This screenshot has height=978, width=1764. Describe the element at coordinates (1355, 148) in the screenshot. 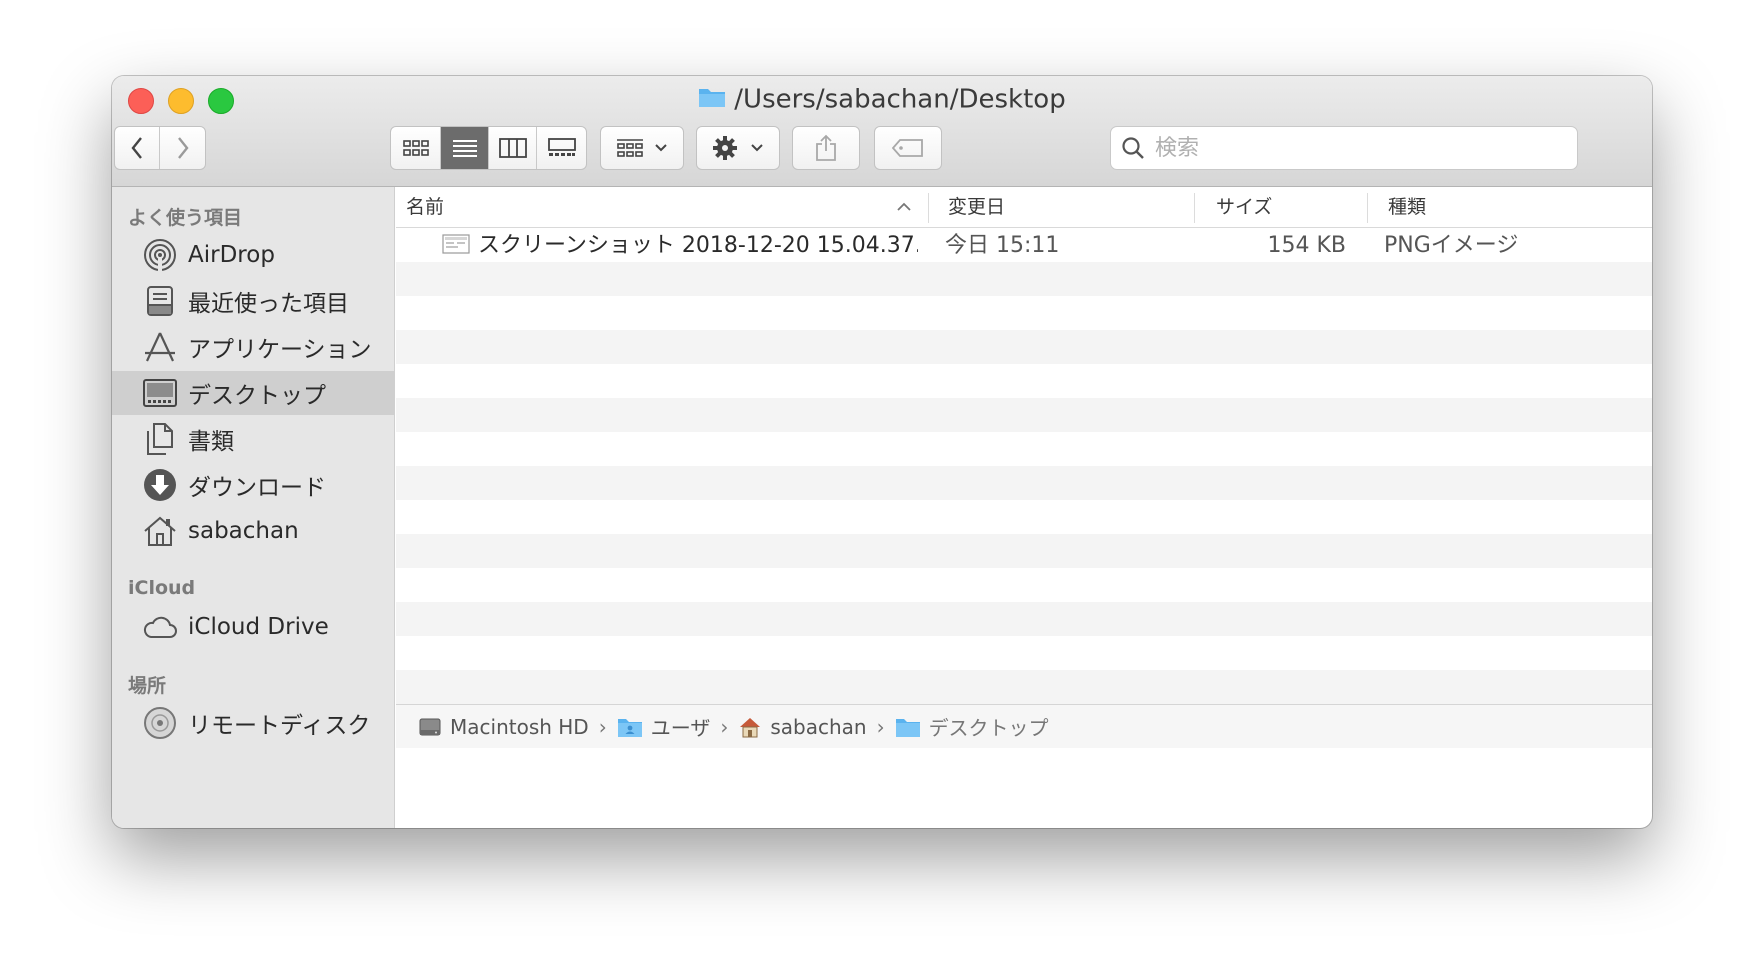

I see `search-input` at that location.